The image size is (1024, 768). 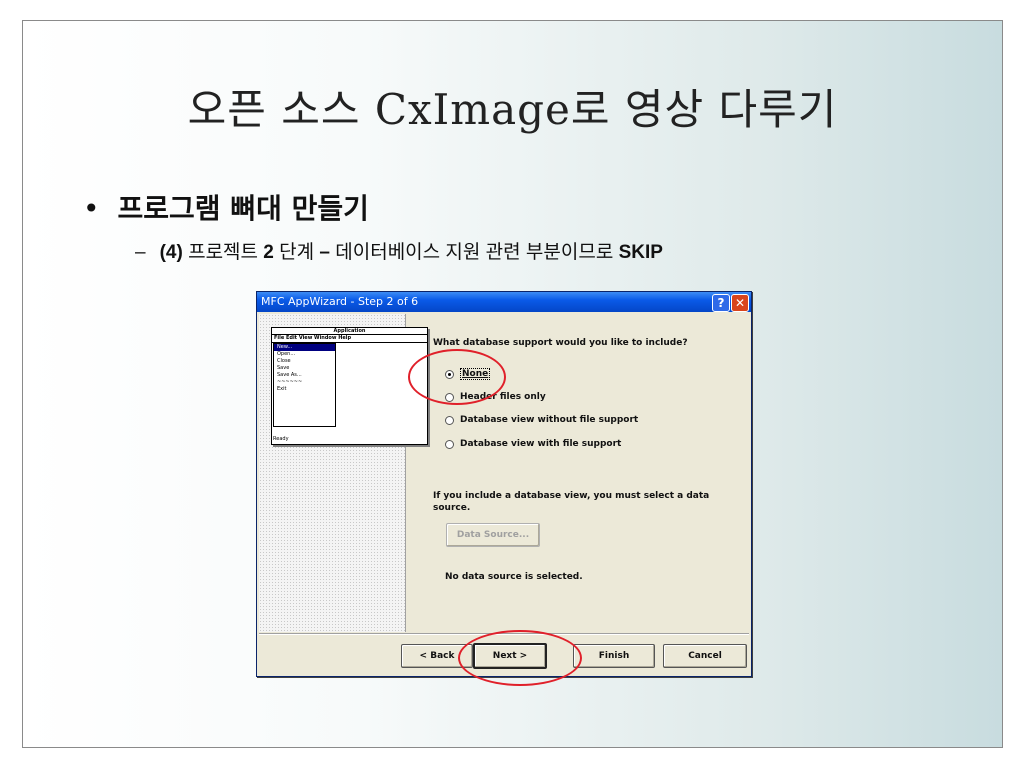 What do you see at coordinates (614, 656) in the screenshot?
I see `finish-button: Finish` at bounding box center [614, 656].